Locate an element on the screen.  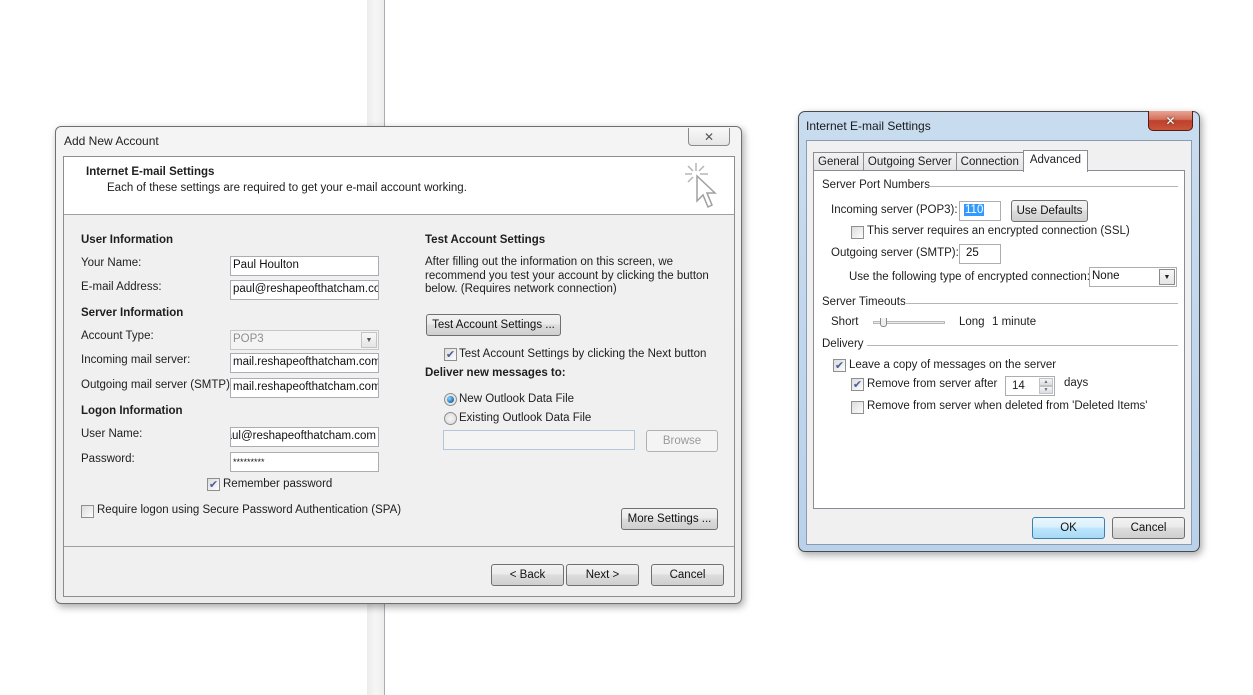
encryption-select: None ▼ is located at coordinates (1133, 277).